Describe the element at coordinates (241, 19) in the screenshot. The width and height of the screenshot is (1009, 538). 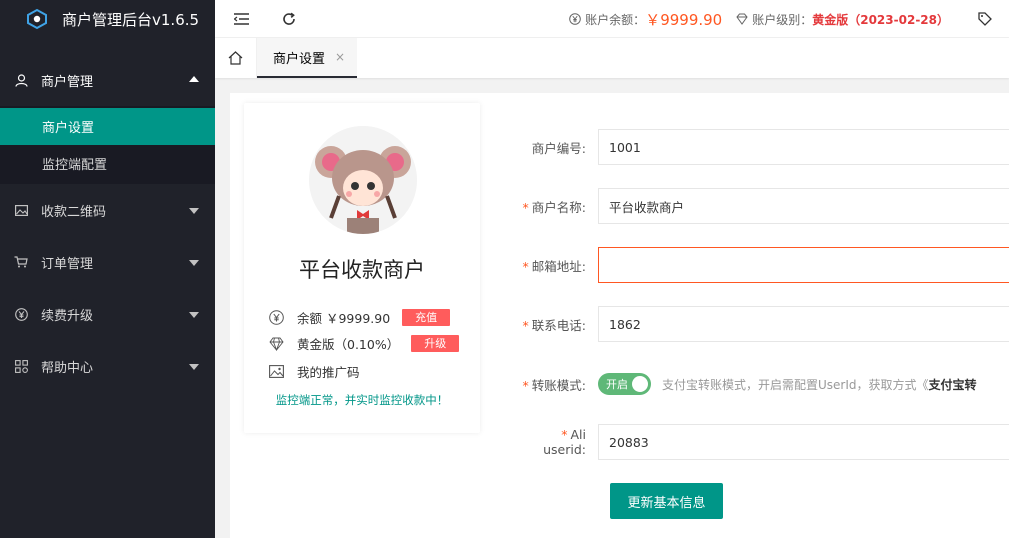
I see `menu-collapse-icon` at that location.